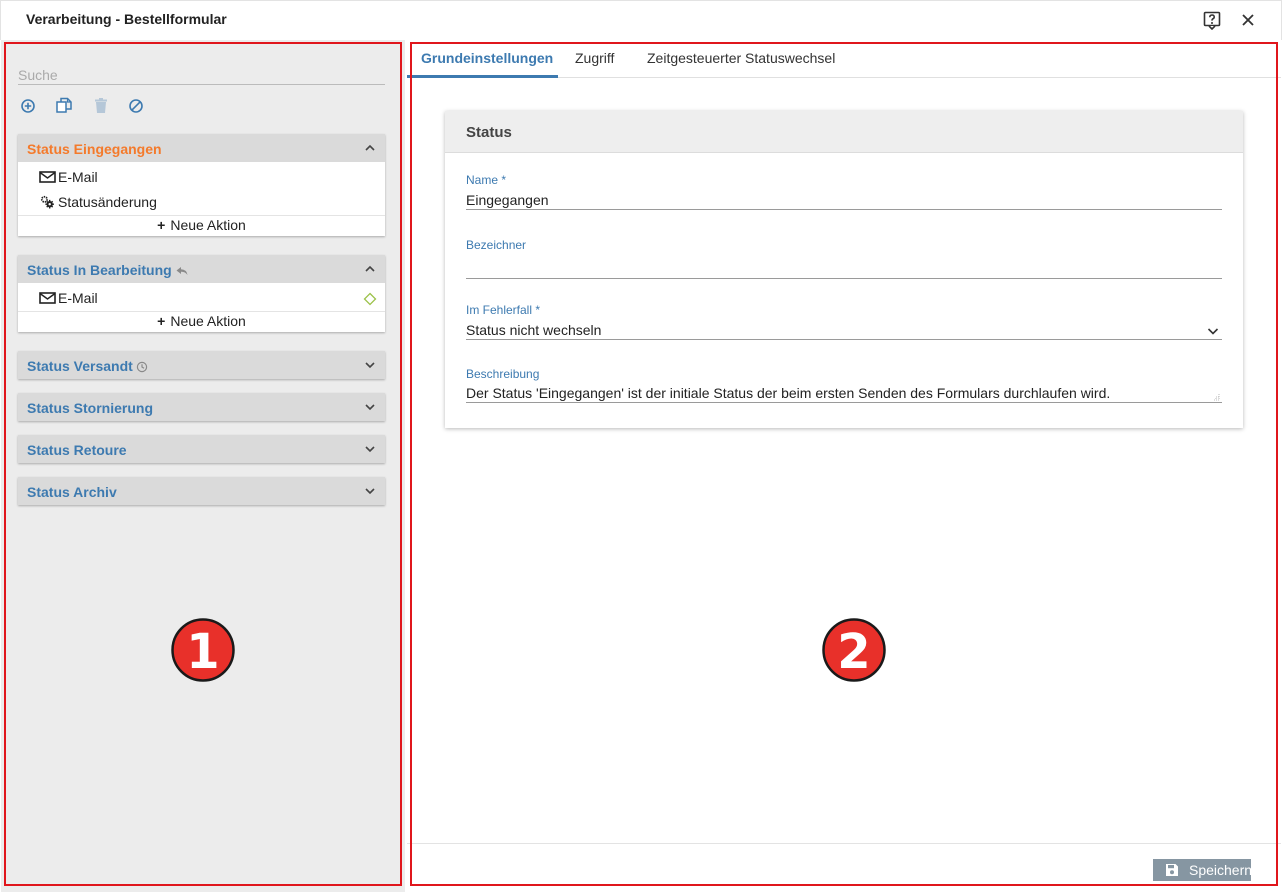 This screenshot has height=893, width=1282. What do you see at coordinates (641, 20) in the screenshot?
I see `window-titlebar: Verarbeitung - Bestellformular` at bounding box center [641, 20].